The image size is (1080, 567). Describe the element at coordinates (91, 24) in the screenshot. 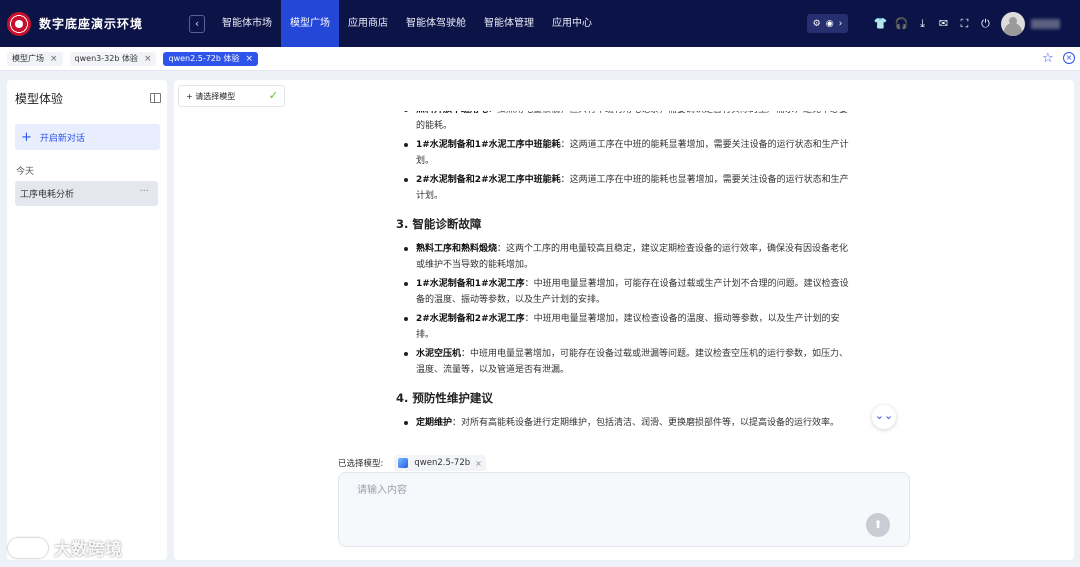

I see `brand-title: 数字底座演示环境` at that location.